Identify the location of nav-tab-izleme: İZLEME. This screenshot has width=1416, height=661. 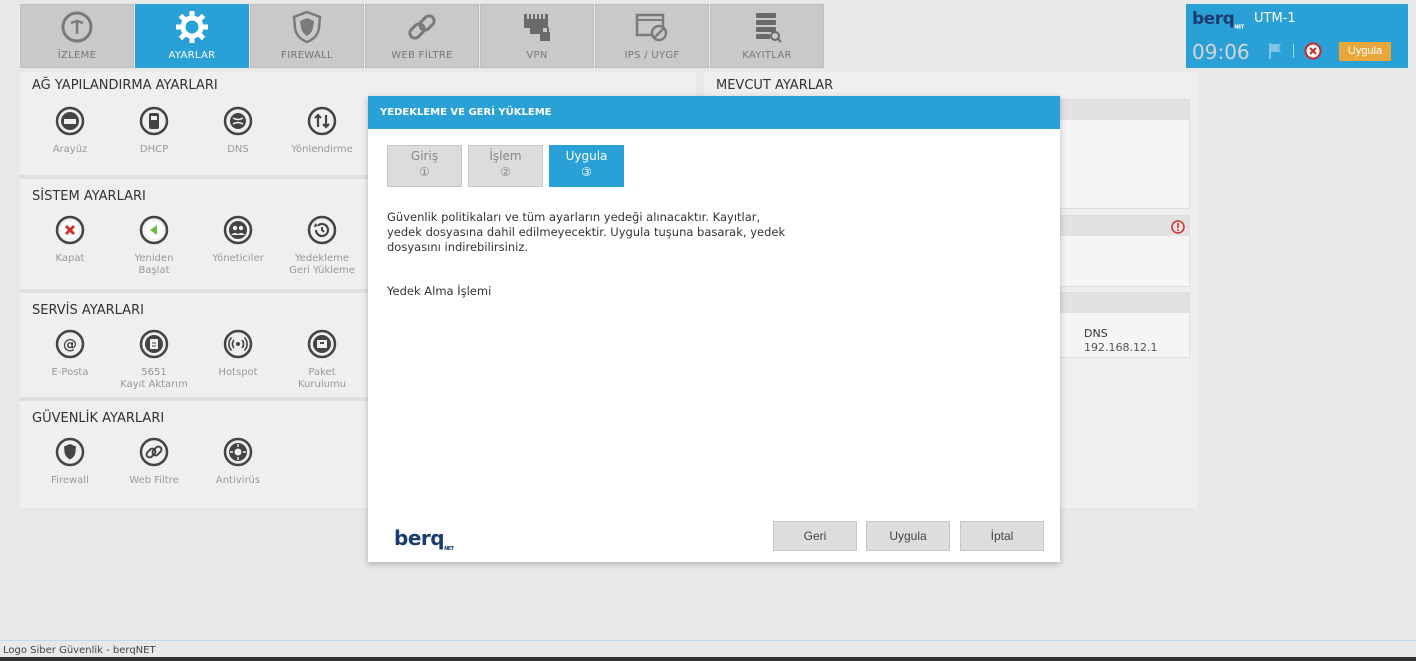
(77, 36).